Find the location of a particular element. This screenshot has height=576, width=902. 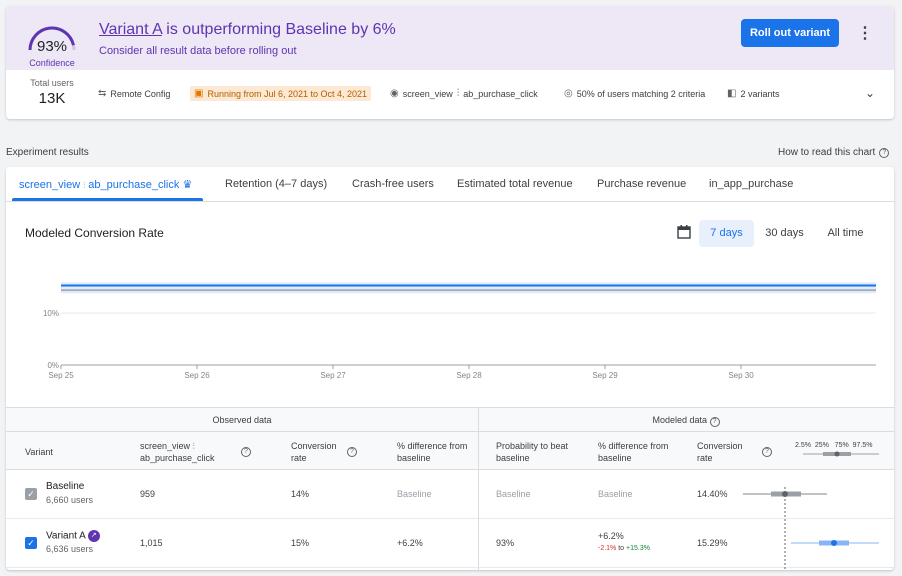

x-tick-label: Sep 28 is located at coordinates (469, 375).